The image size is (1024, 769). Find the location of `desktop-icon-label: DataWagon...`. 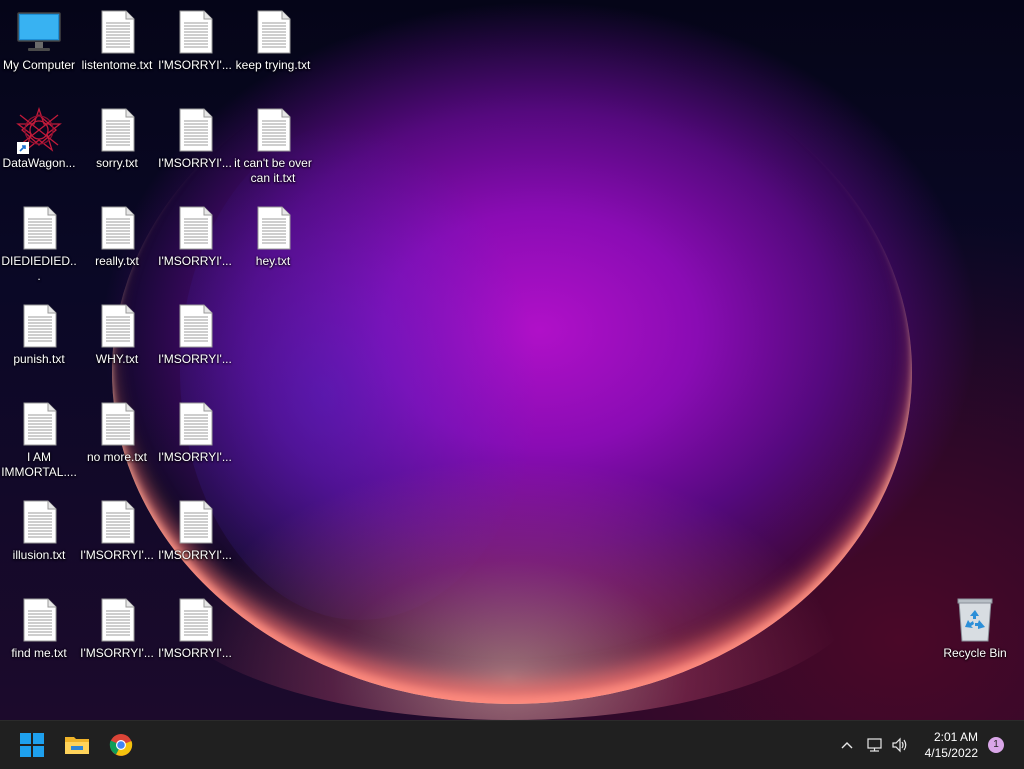

desktop-icon-label: DataWagon... is located at coordinates (39, 163).